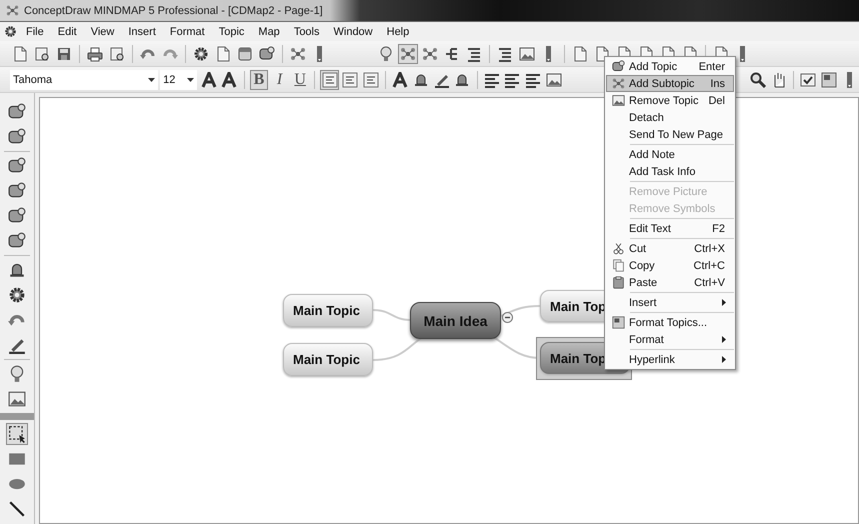  I want to click on checkbox-icon, so click(808, 80).